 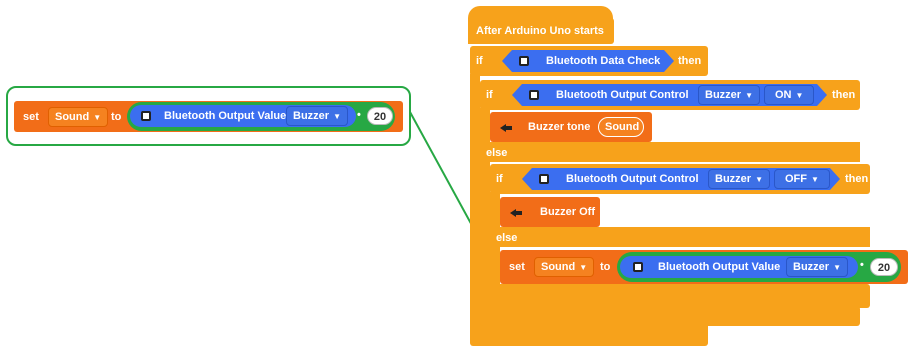 I want to click on condition2-device-dropdown: Buzzer ▼, so click(x=729, y=95).